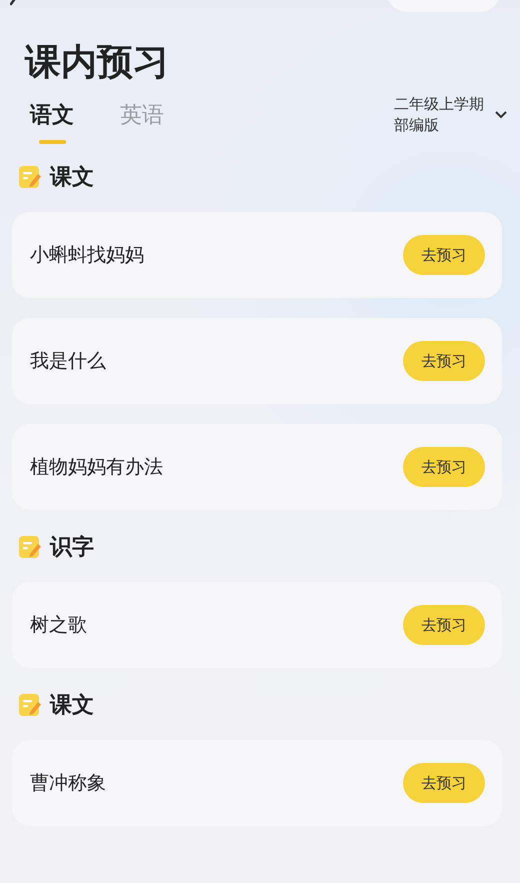 The image size is (520, 883). Describe the element at coordinates (501, 115) in the screenshot. I see `chevron-down-icon` at that location.